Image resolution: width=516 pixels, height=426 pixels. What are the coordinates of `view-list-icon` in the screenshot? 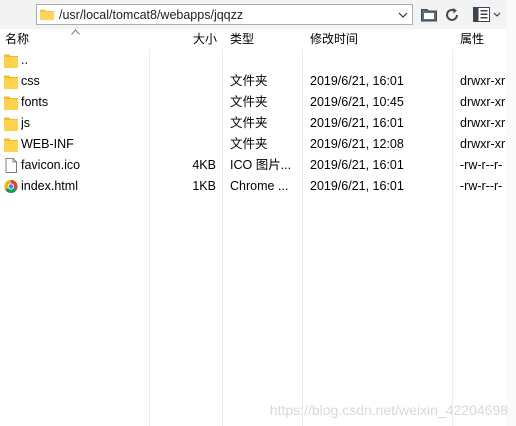 It's located at (481, 14).